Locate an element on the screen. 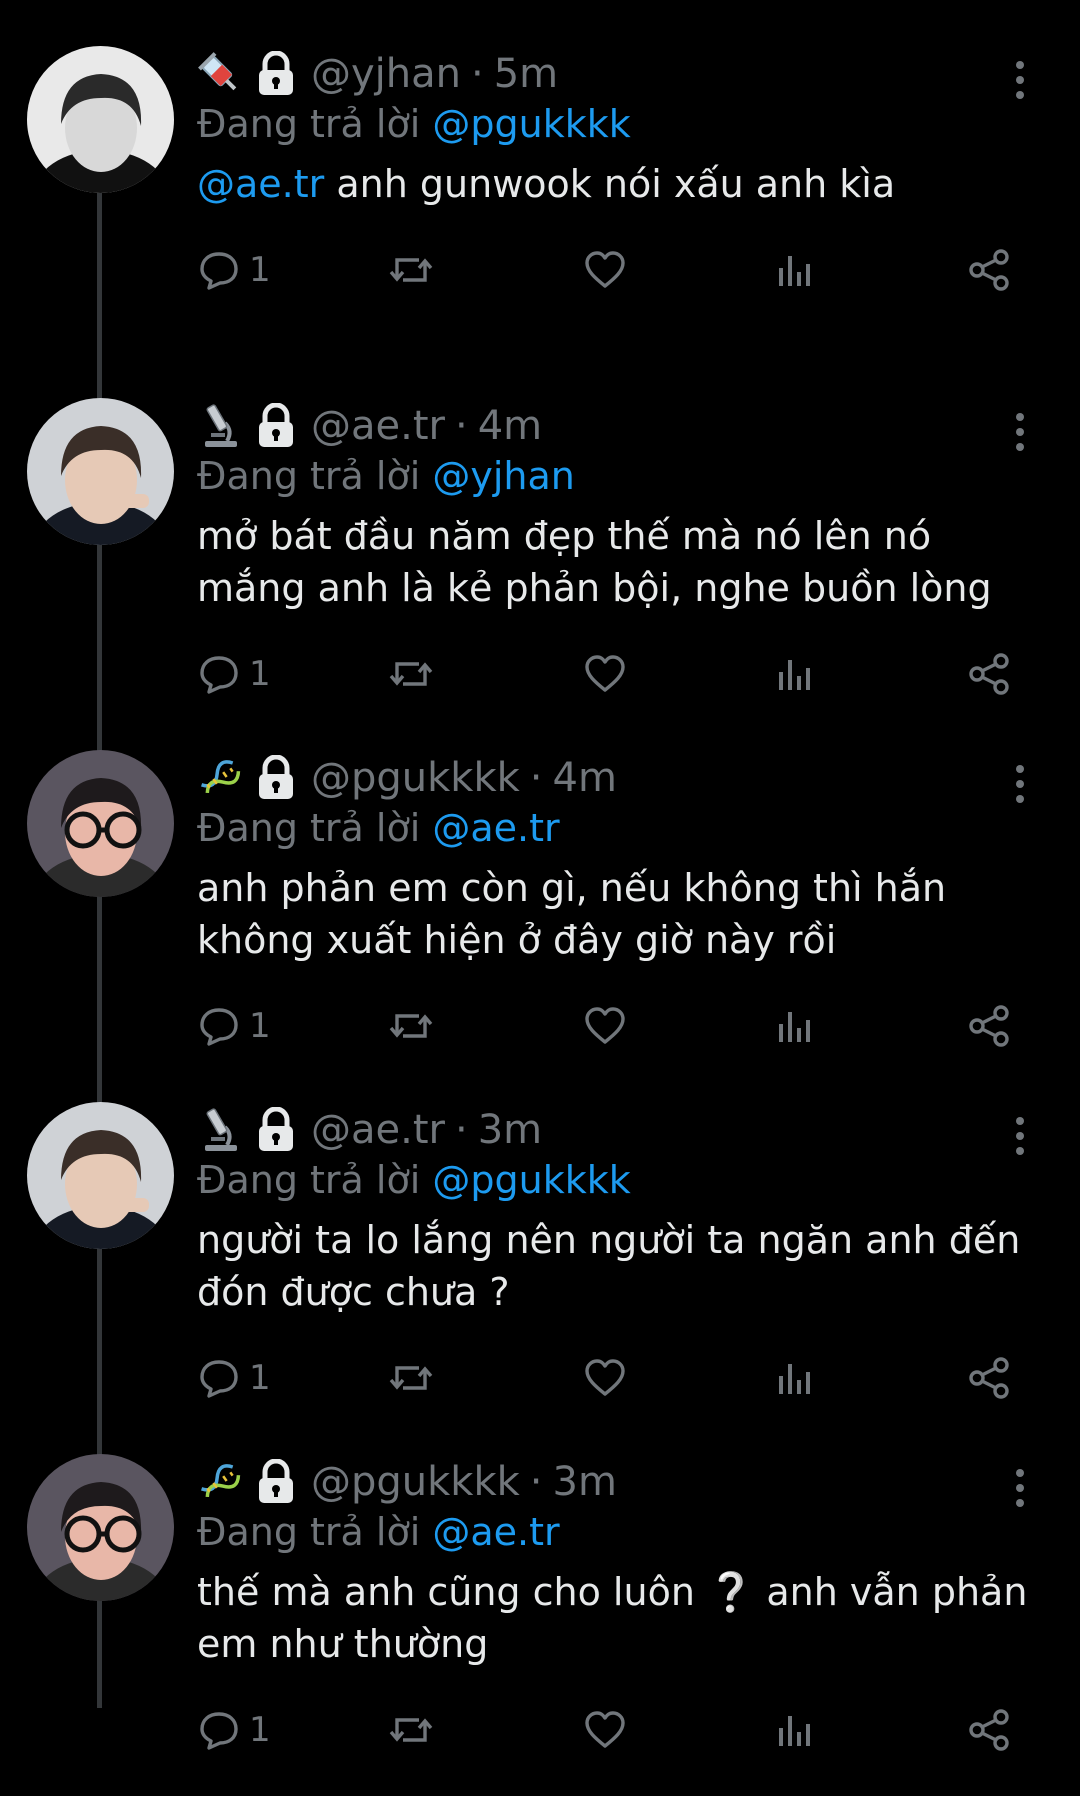 The height and width of the screenshot is (1796, 1080). tweet-header: @ae.tr · 4m is located at coordinates (369, 426).